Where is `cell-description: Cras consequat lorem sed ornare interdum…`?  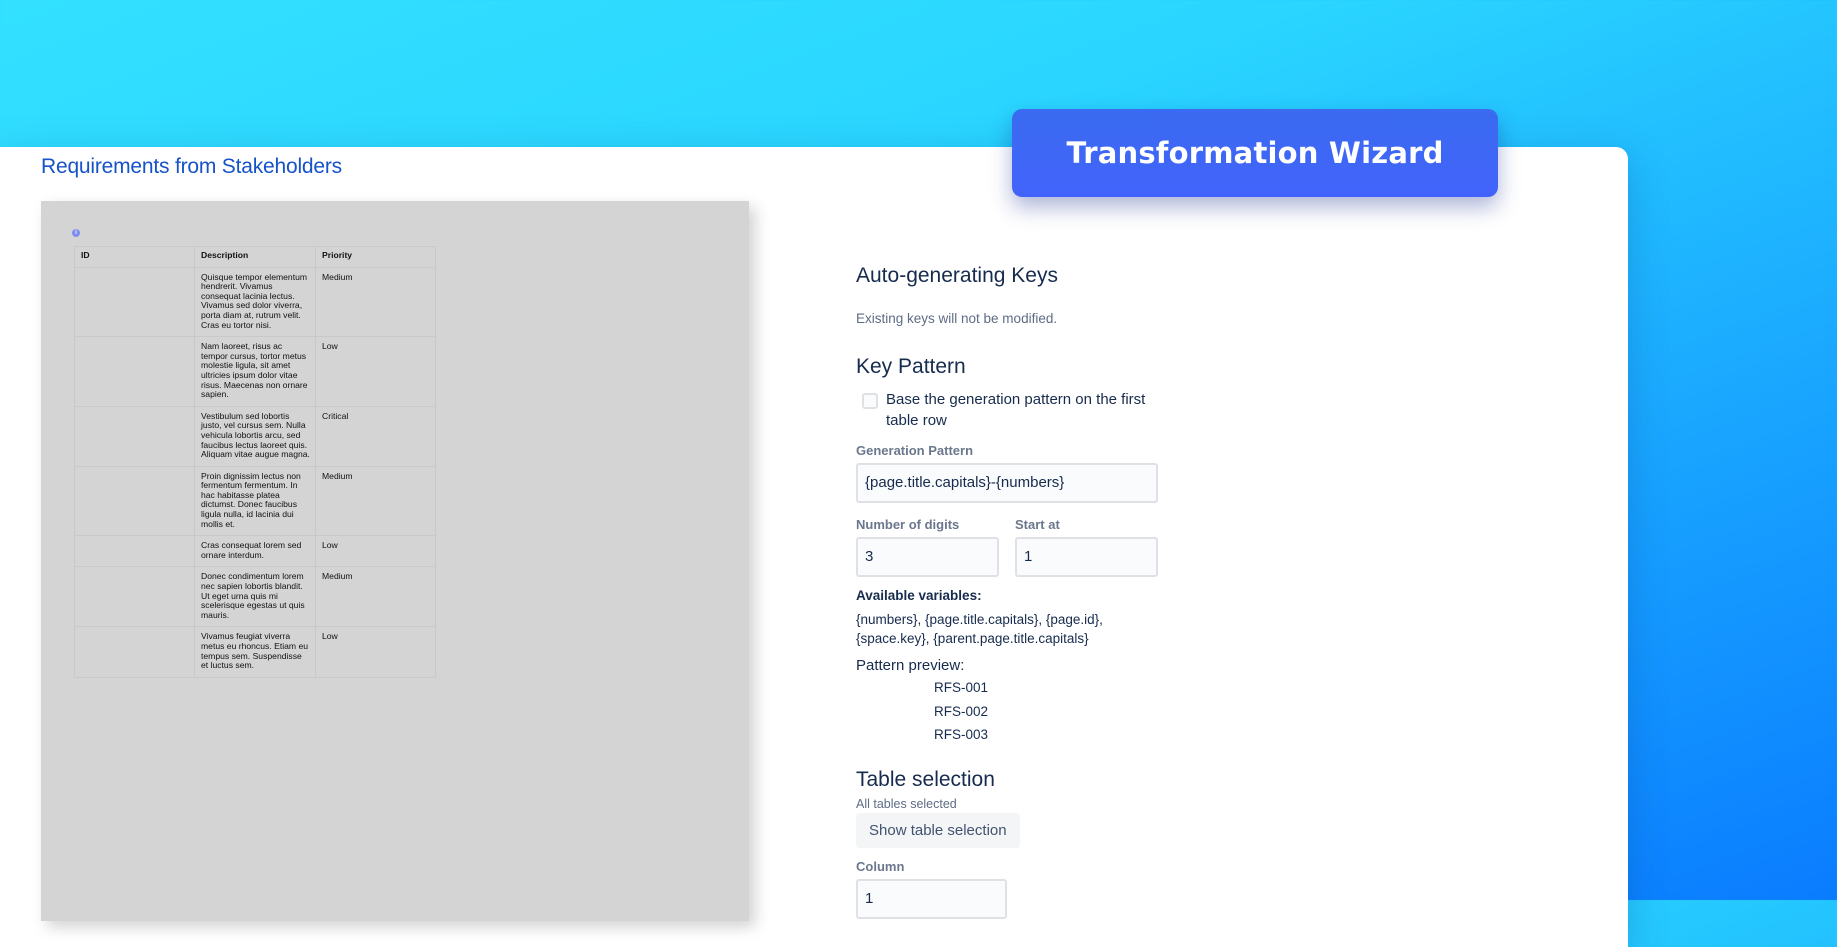
cell-description: Cras consequat lorem sed ornare interdum… is located at coordinates (255, 551).